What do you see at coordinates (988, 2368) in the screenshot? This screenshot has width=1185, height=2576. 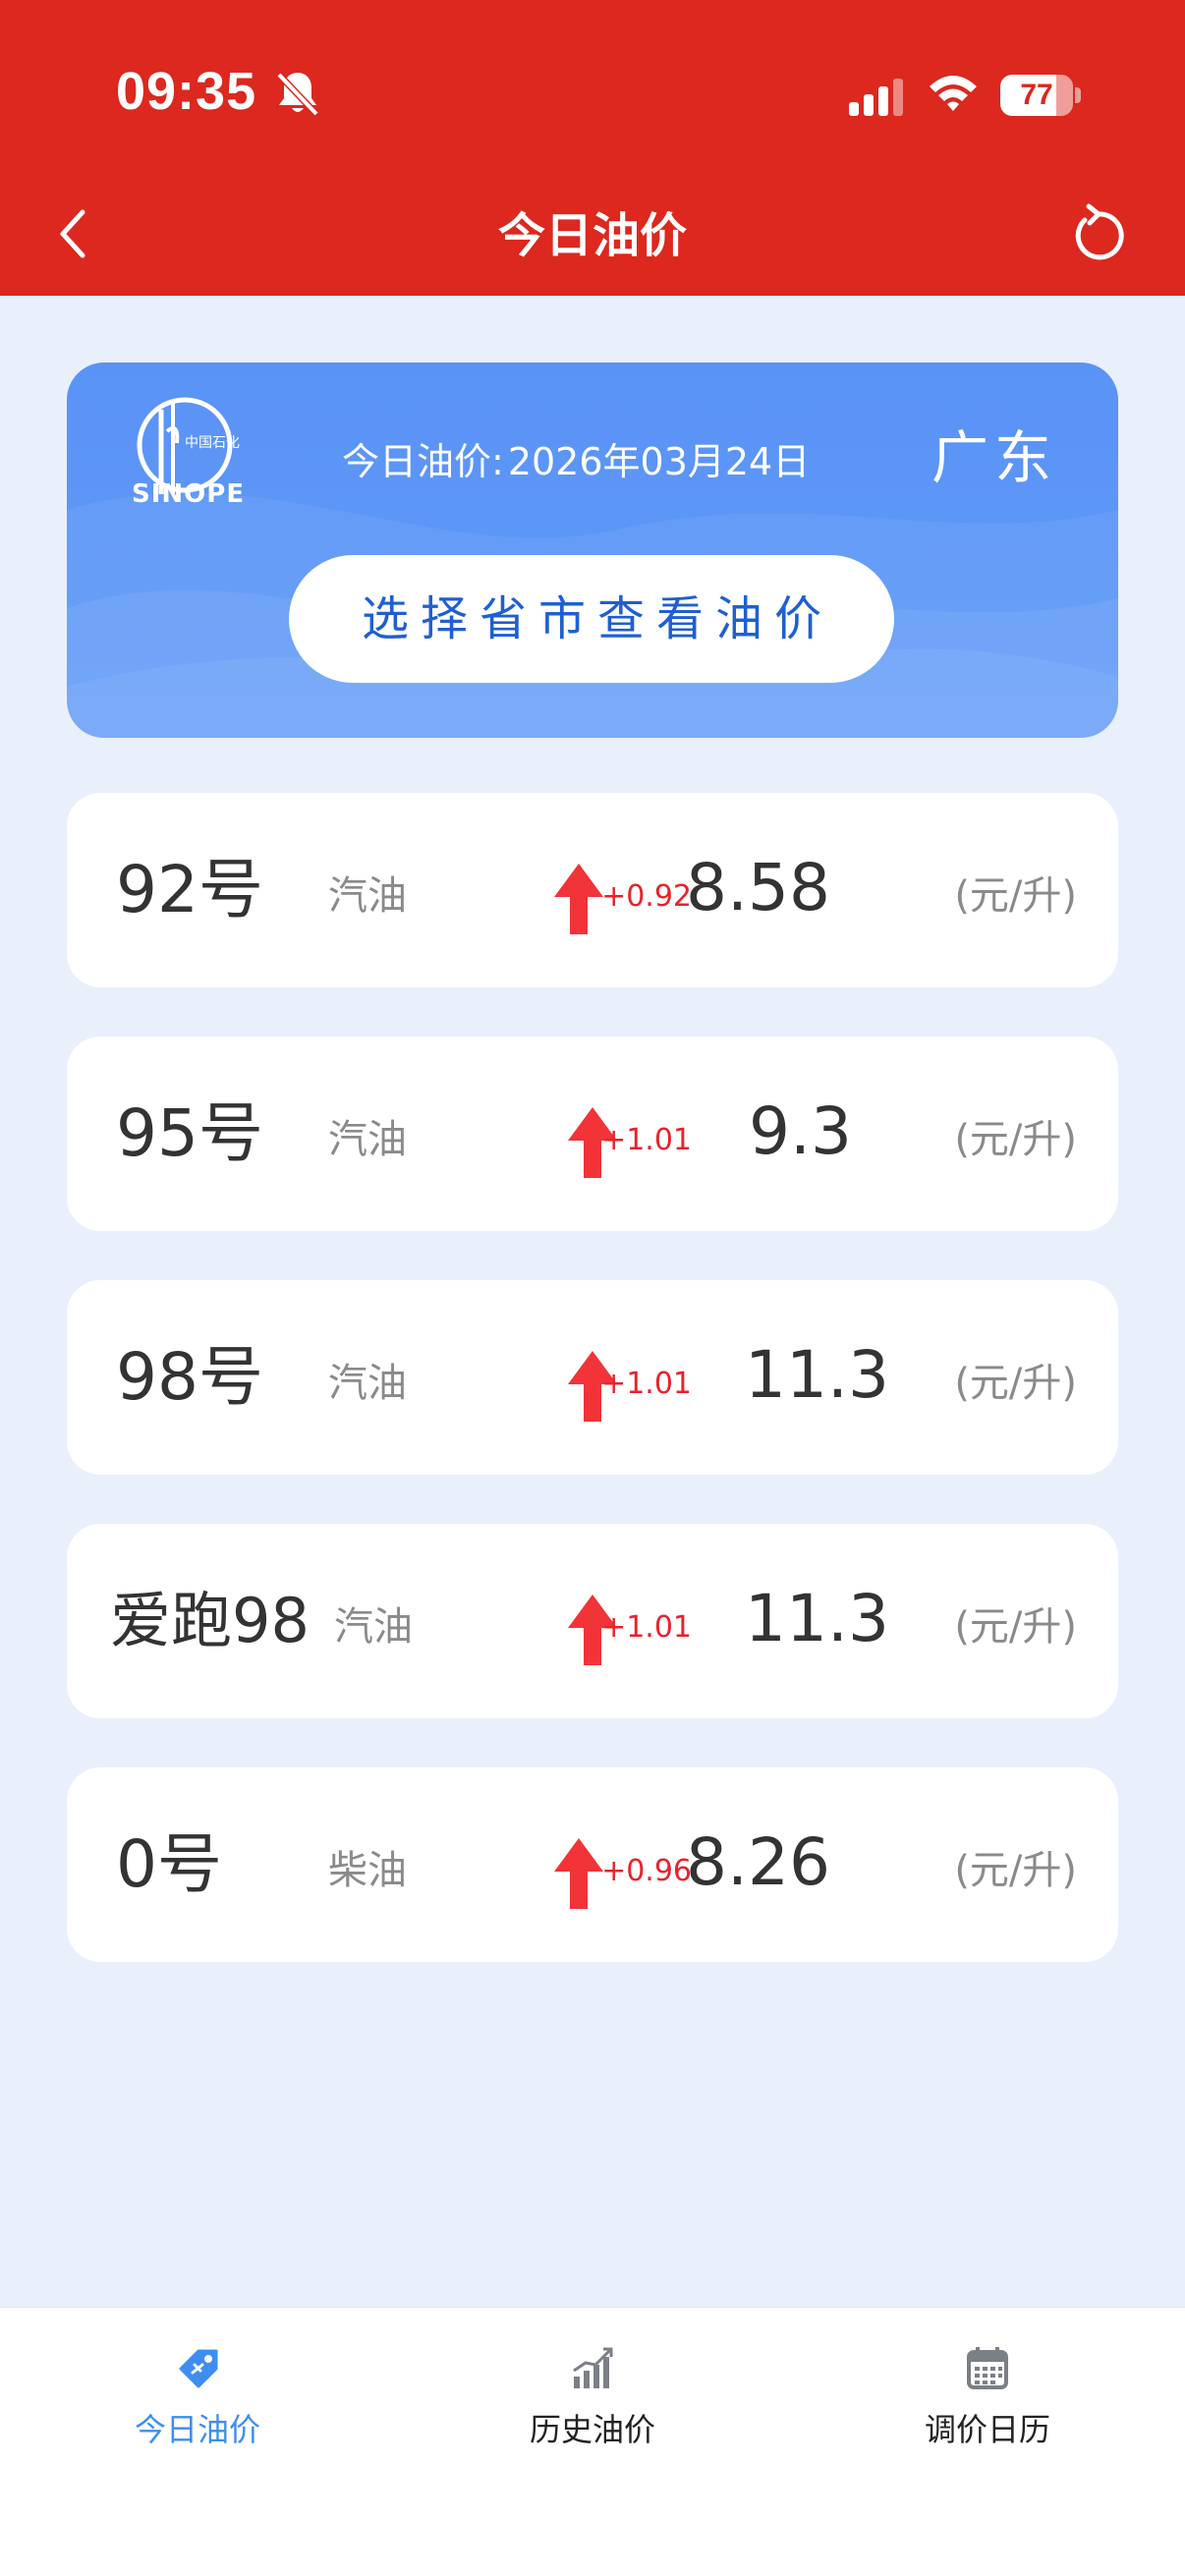 I see `calendar-icon` at bounding box center [988, 2368].